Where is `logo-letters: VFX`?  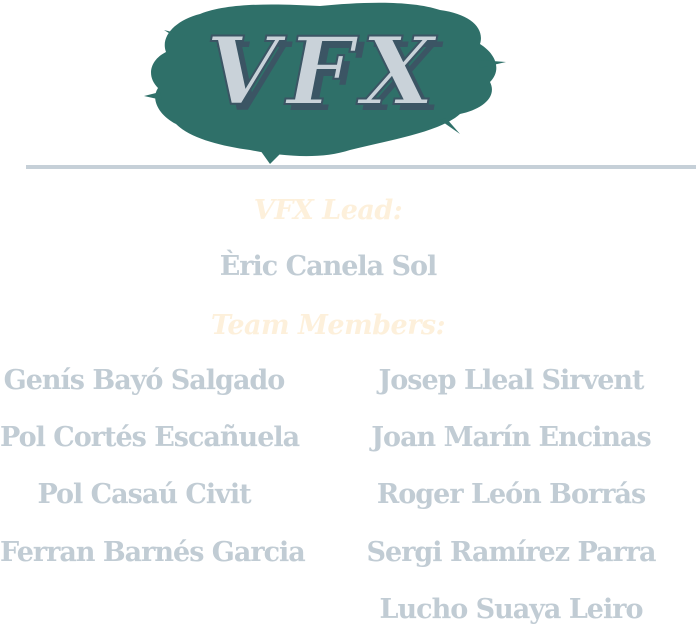 logo-letters: VFX is located at coordinates (324, 72).